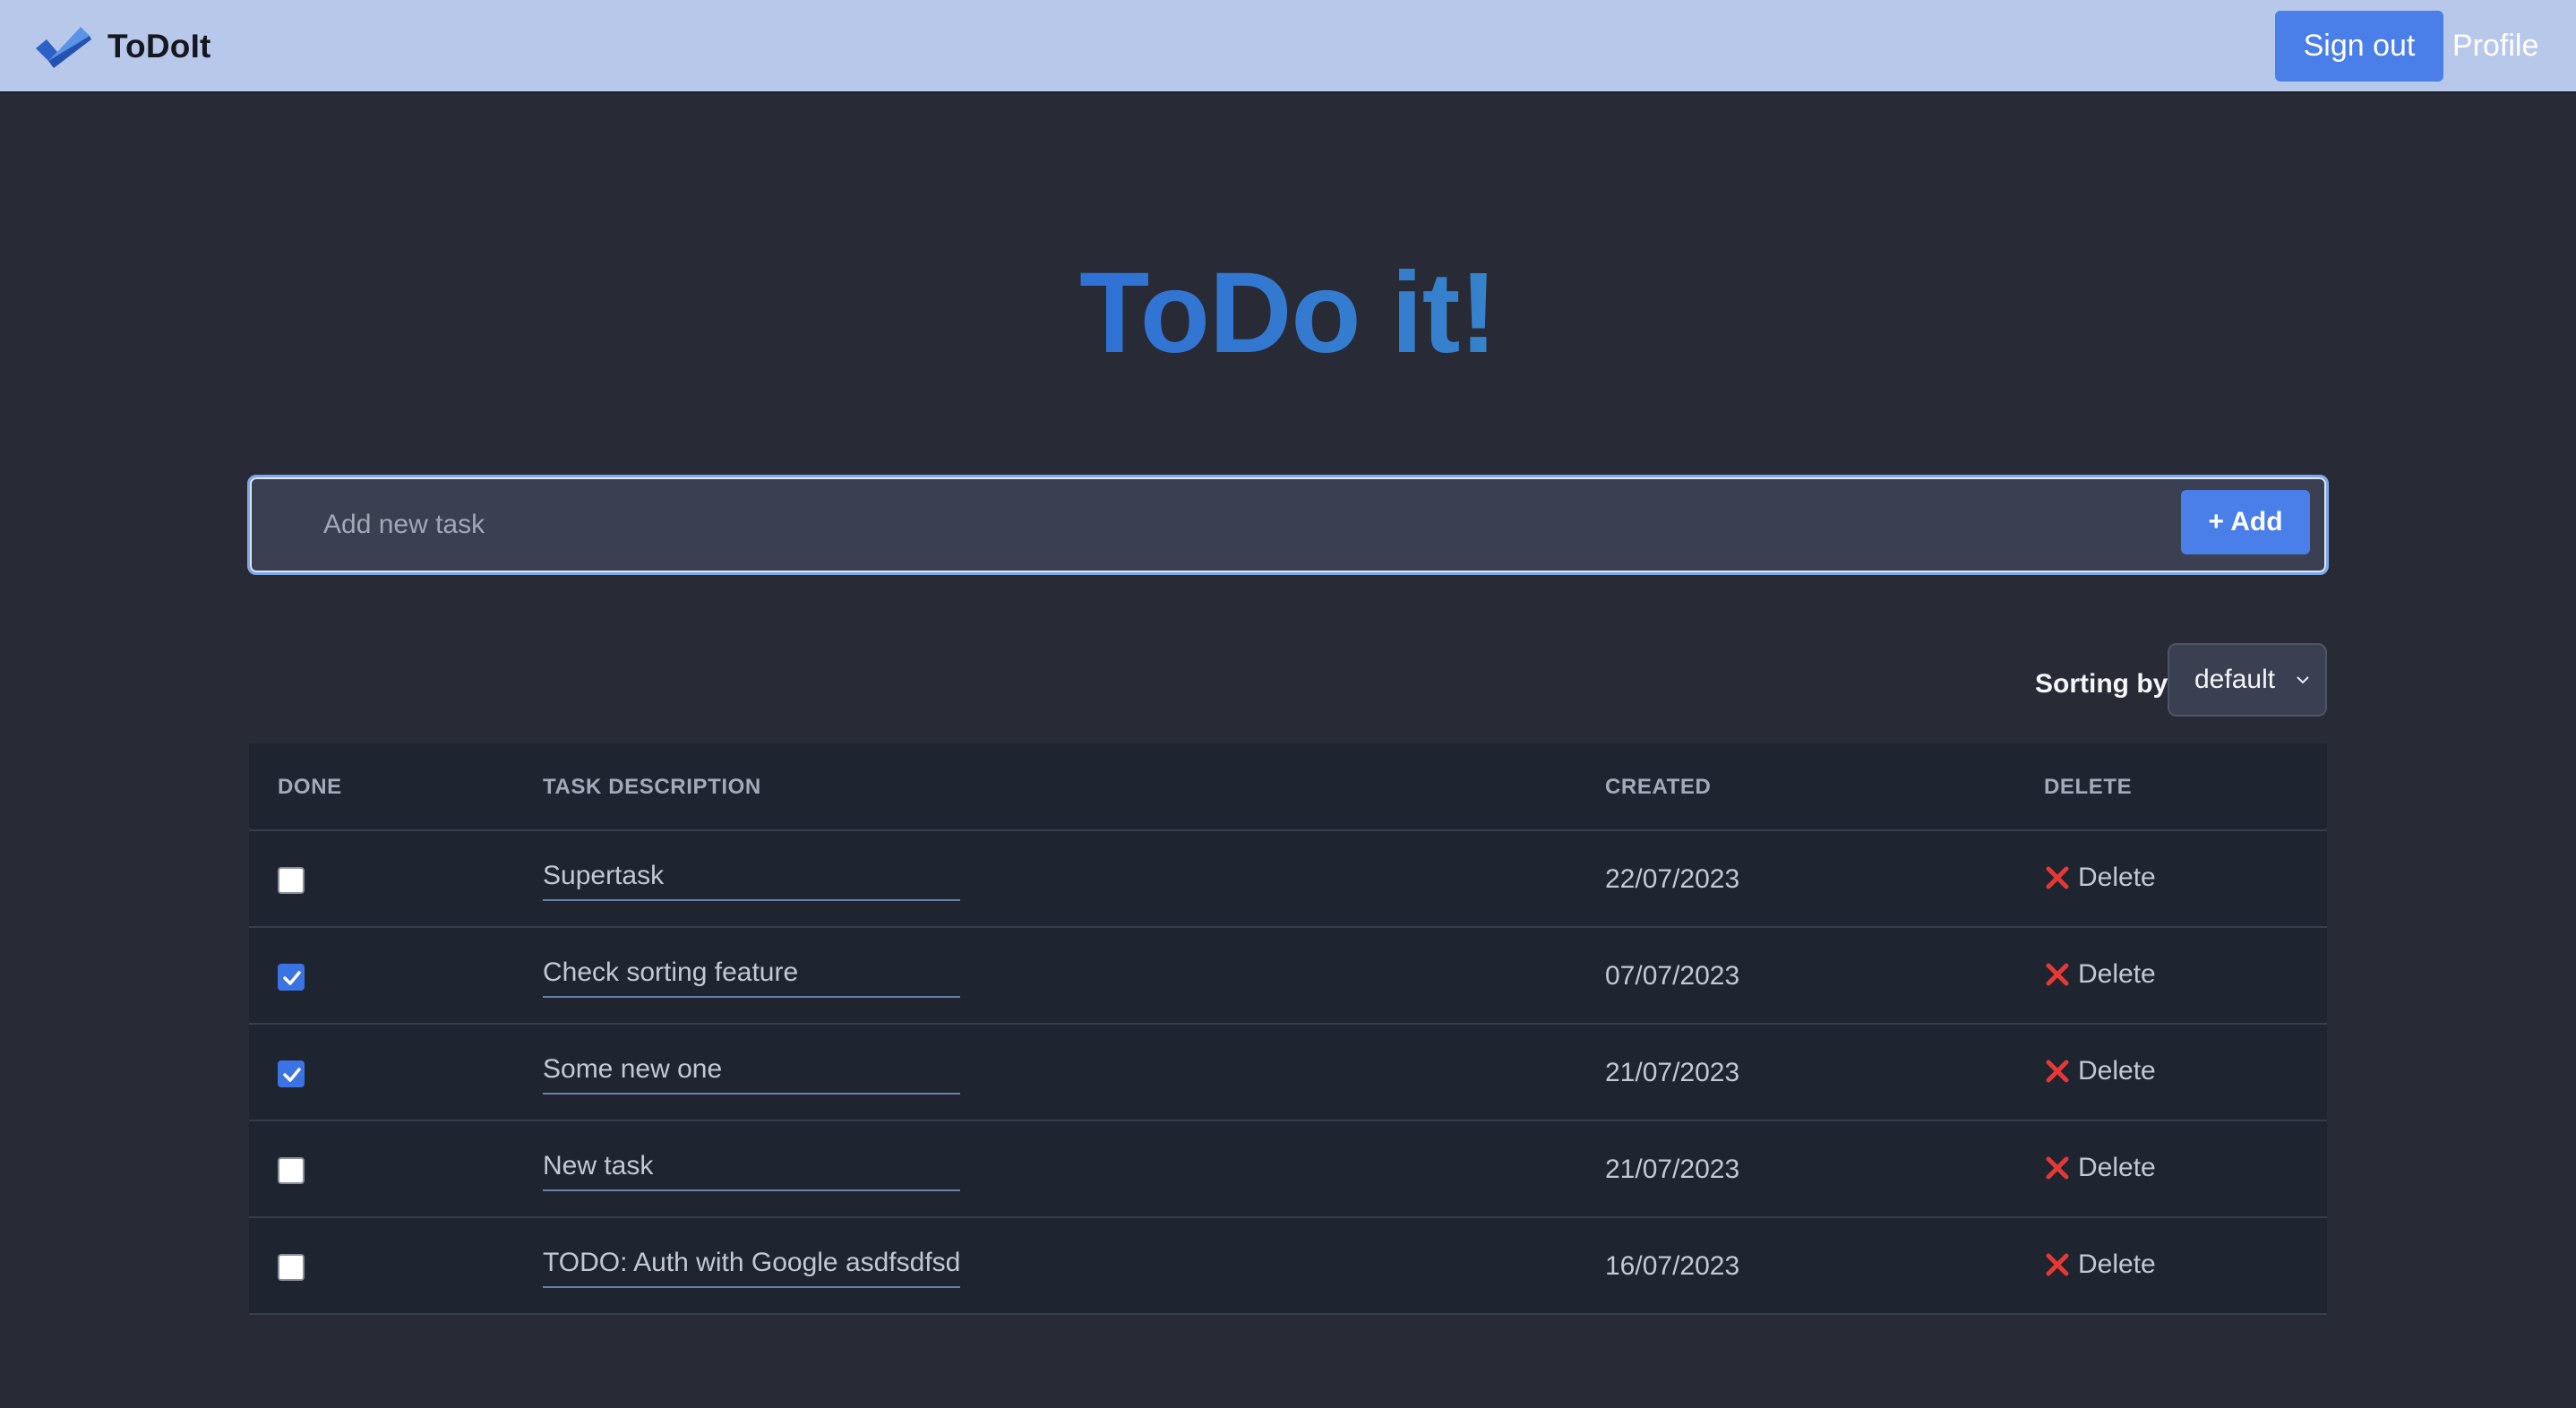  What do you see at coordinates (2303, 680) in the screenshot?
I see `chevron-down-icon` at bounding box center [2303, 680].